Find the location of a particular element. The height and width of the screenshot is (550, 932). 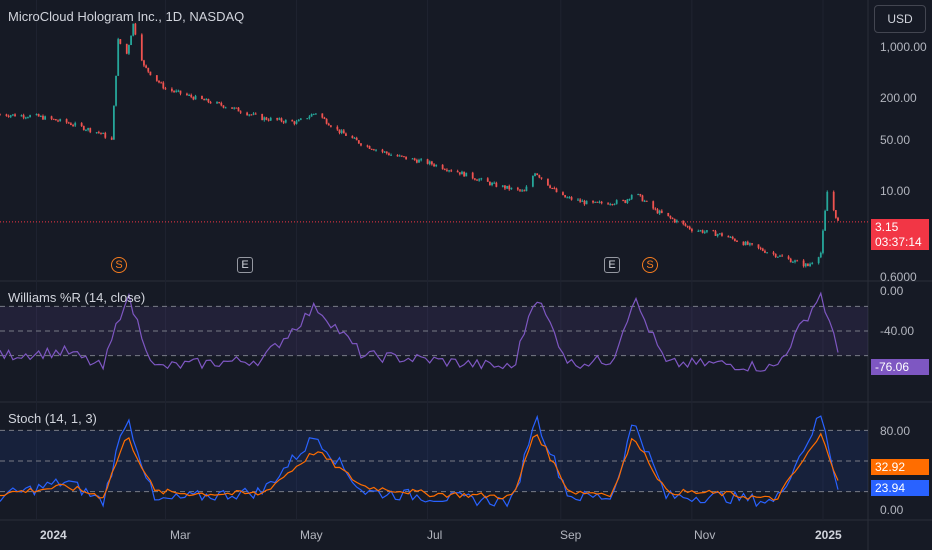

time-tick: May is located at coordinates (311, 535).